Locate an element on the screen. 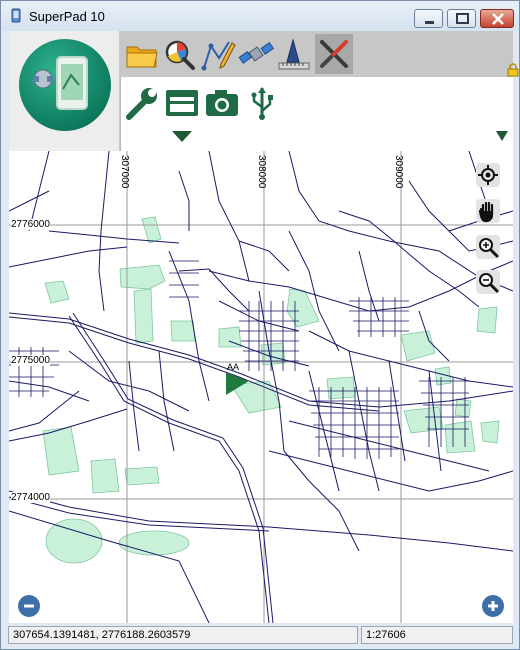  camera-button is located at coordinates (222, 103).